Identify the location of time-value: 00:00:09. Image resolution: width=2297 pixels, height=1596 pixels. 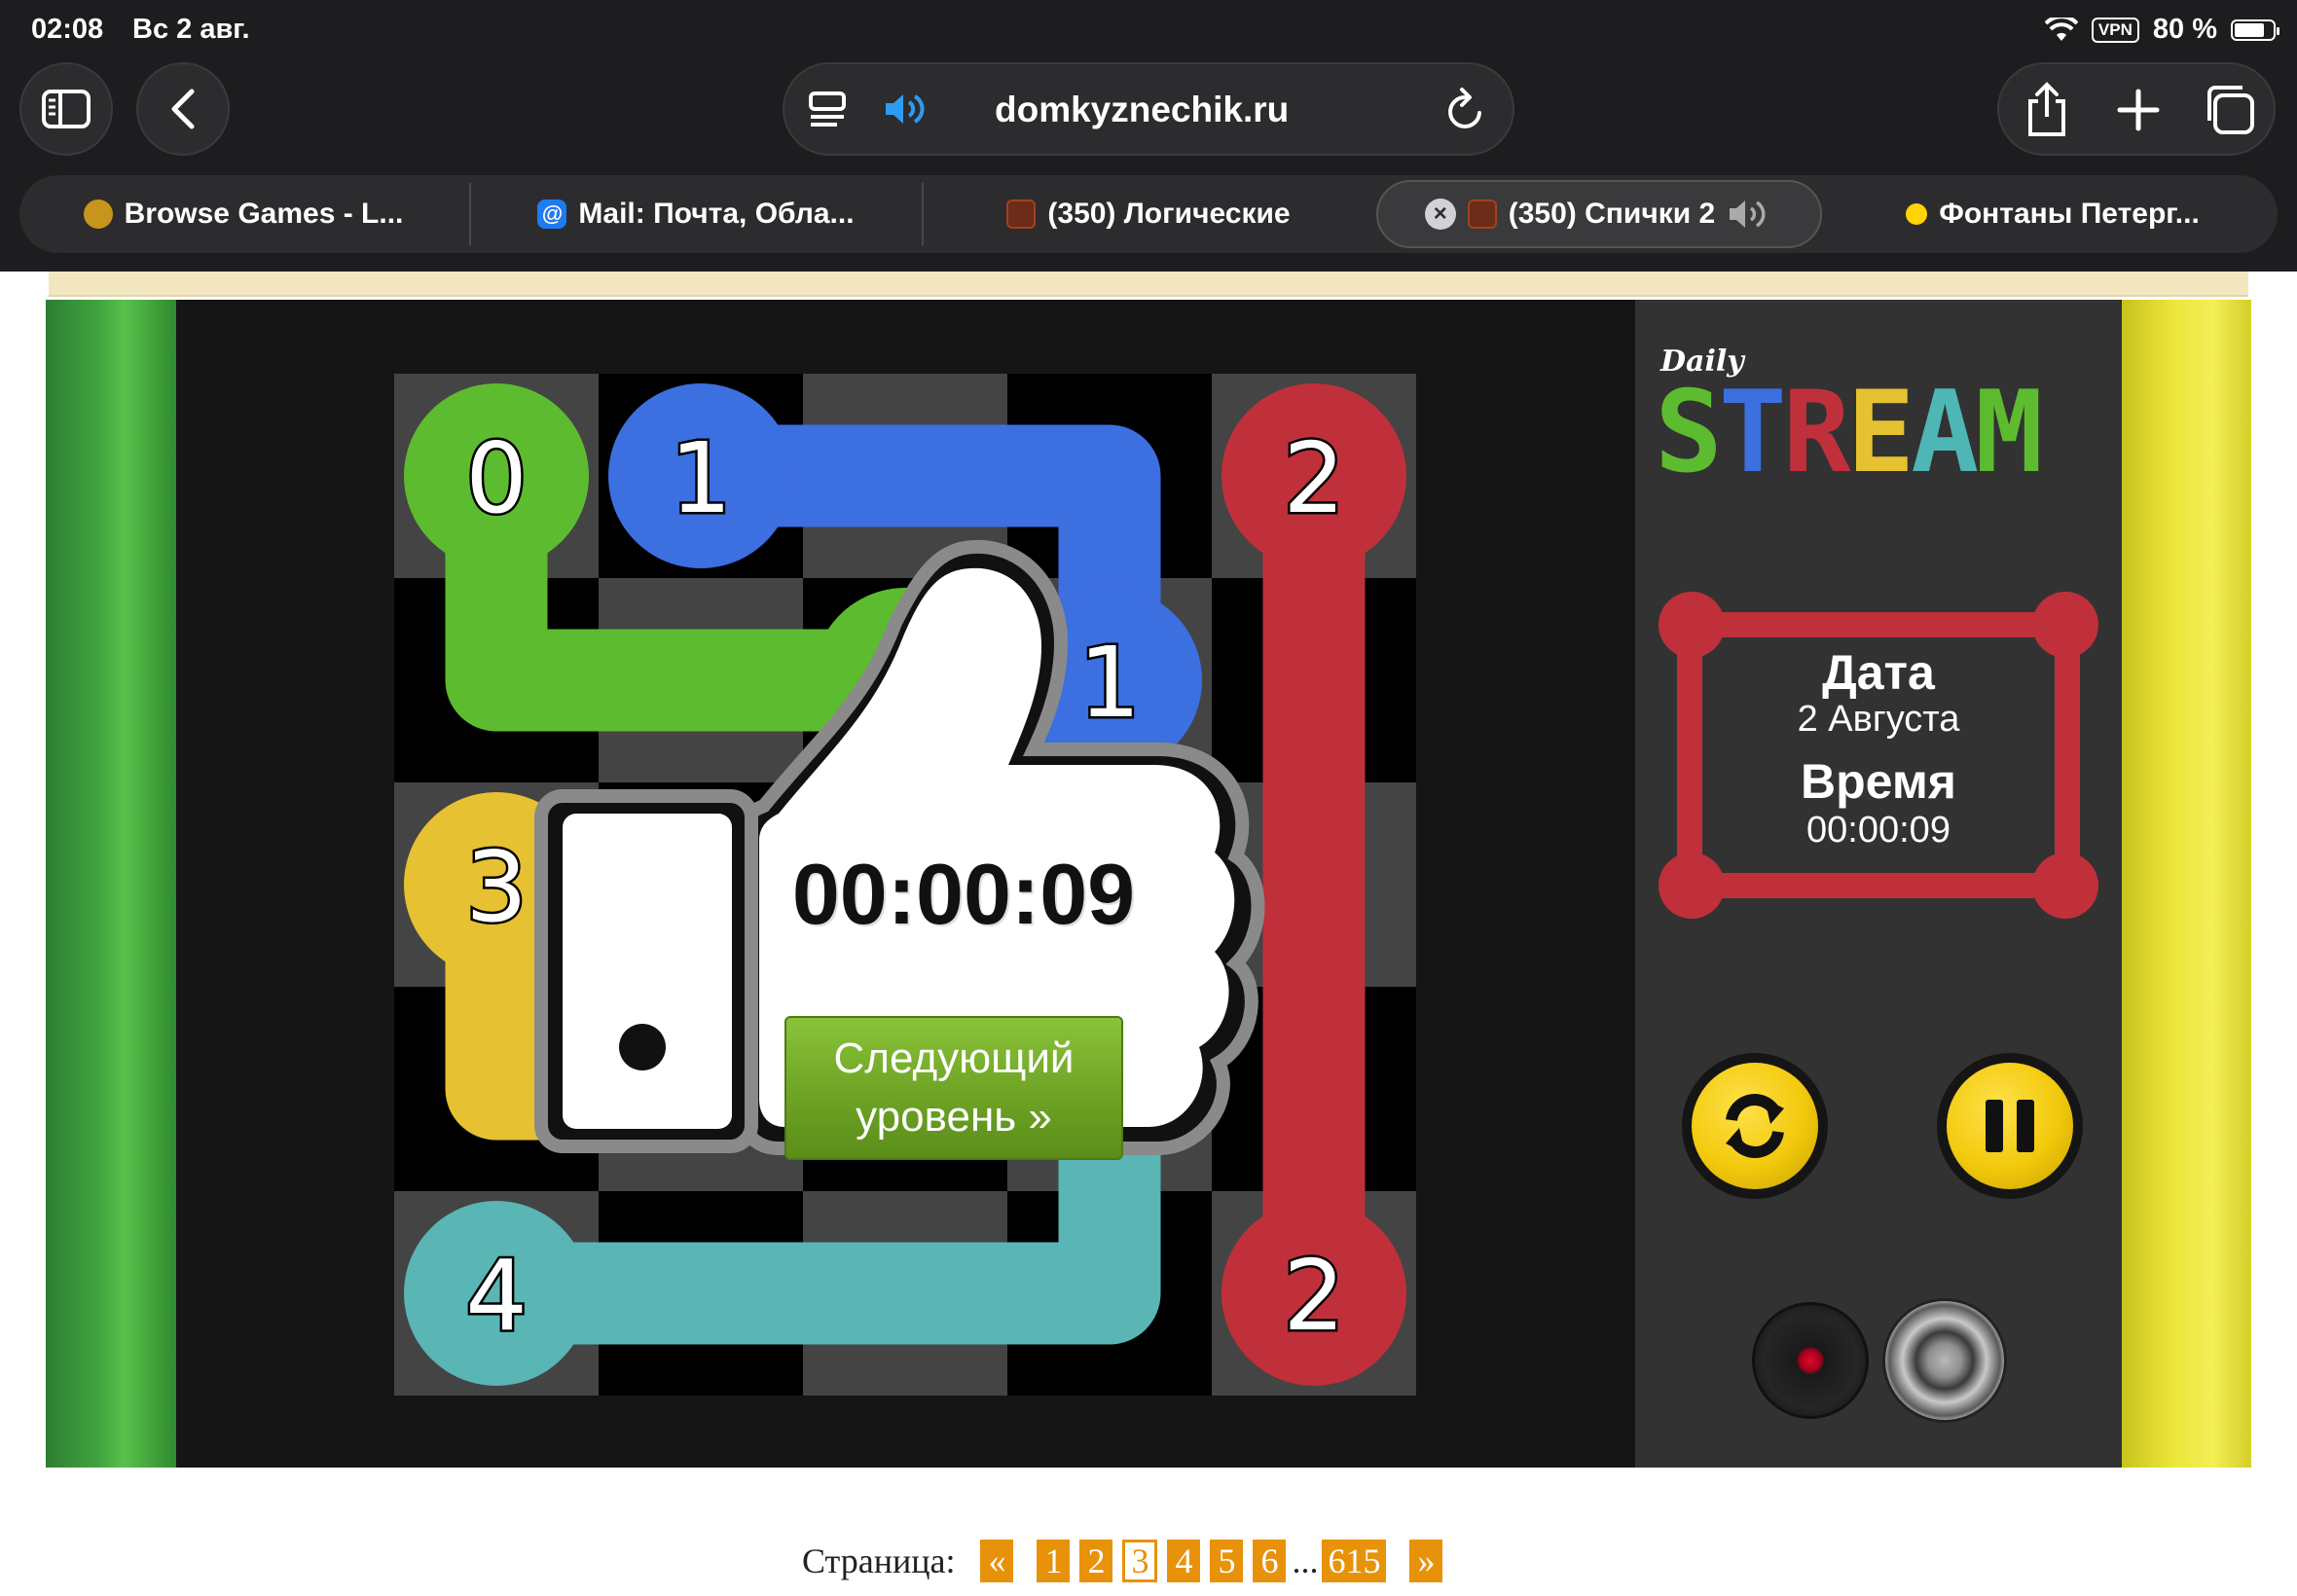
(1878, 830).